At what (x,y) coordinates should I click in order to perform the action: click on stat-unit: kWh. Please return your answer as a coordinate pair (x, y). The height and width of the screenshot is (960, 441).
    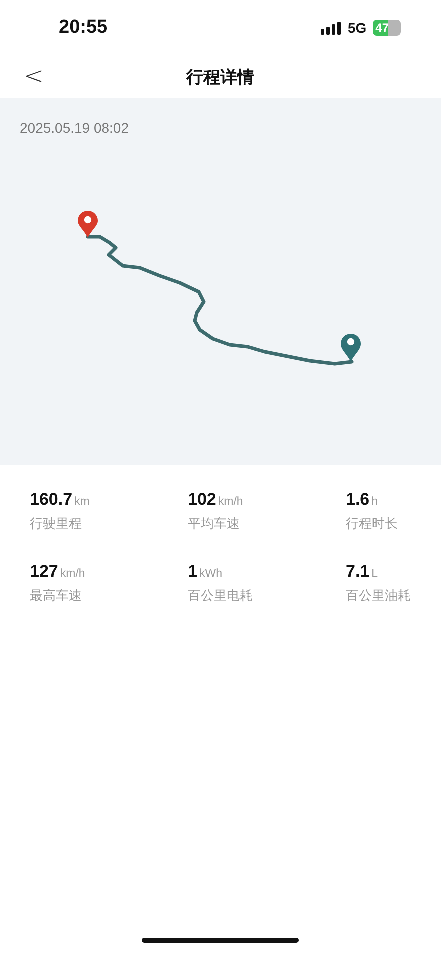
    Looking at the image, I should click on (210, 574).